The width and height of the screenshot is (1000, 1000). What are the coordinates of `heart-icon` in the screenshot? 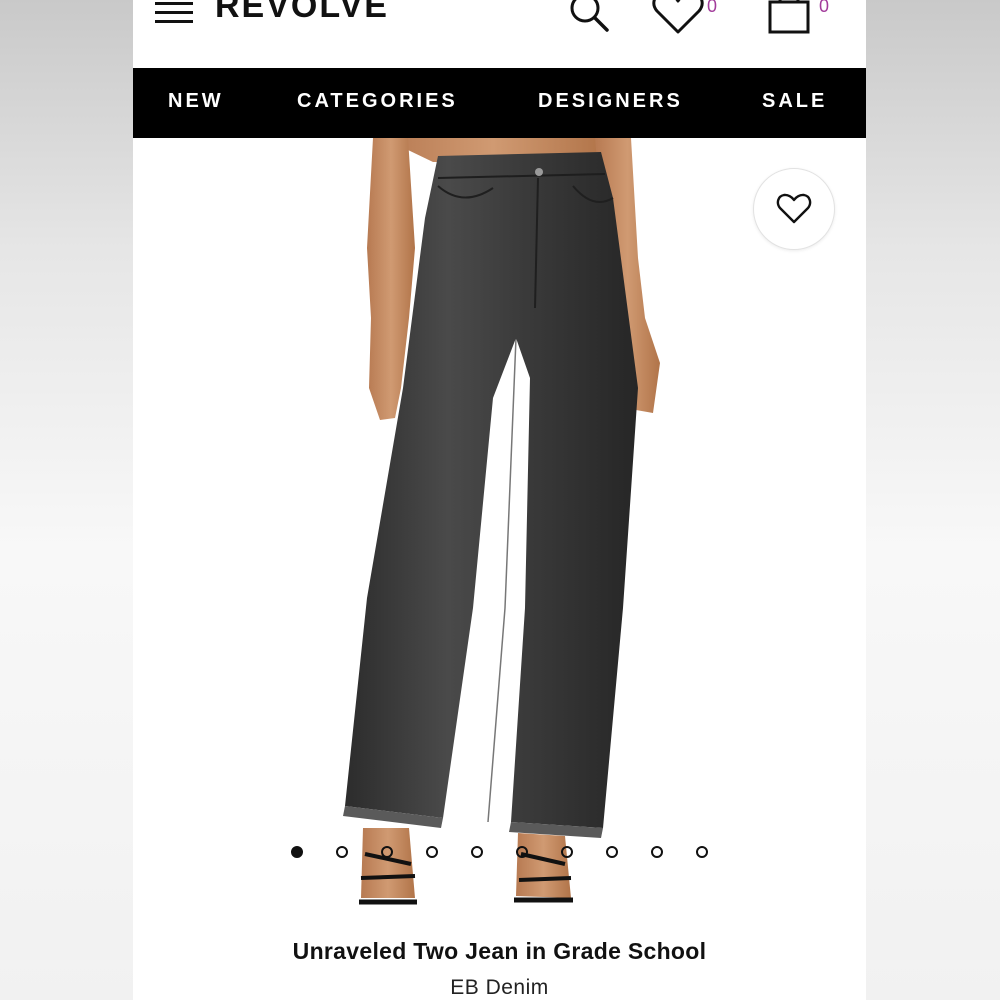 It's located at (794, 208).